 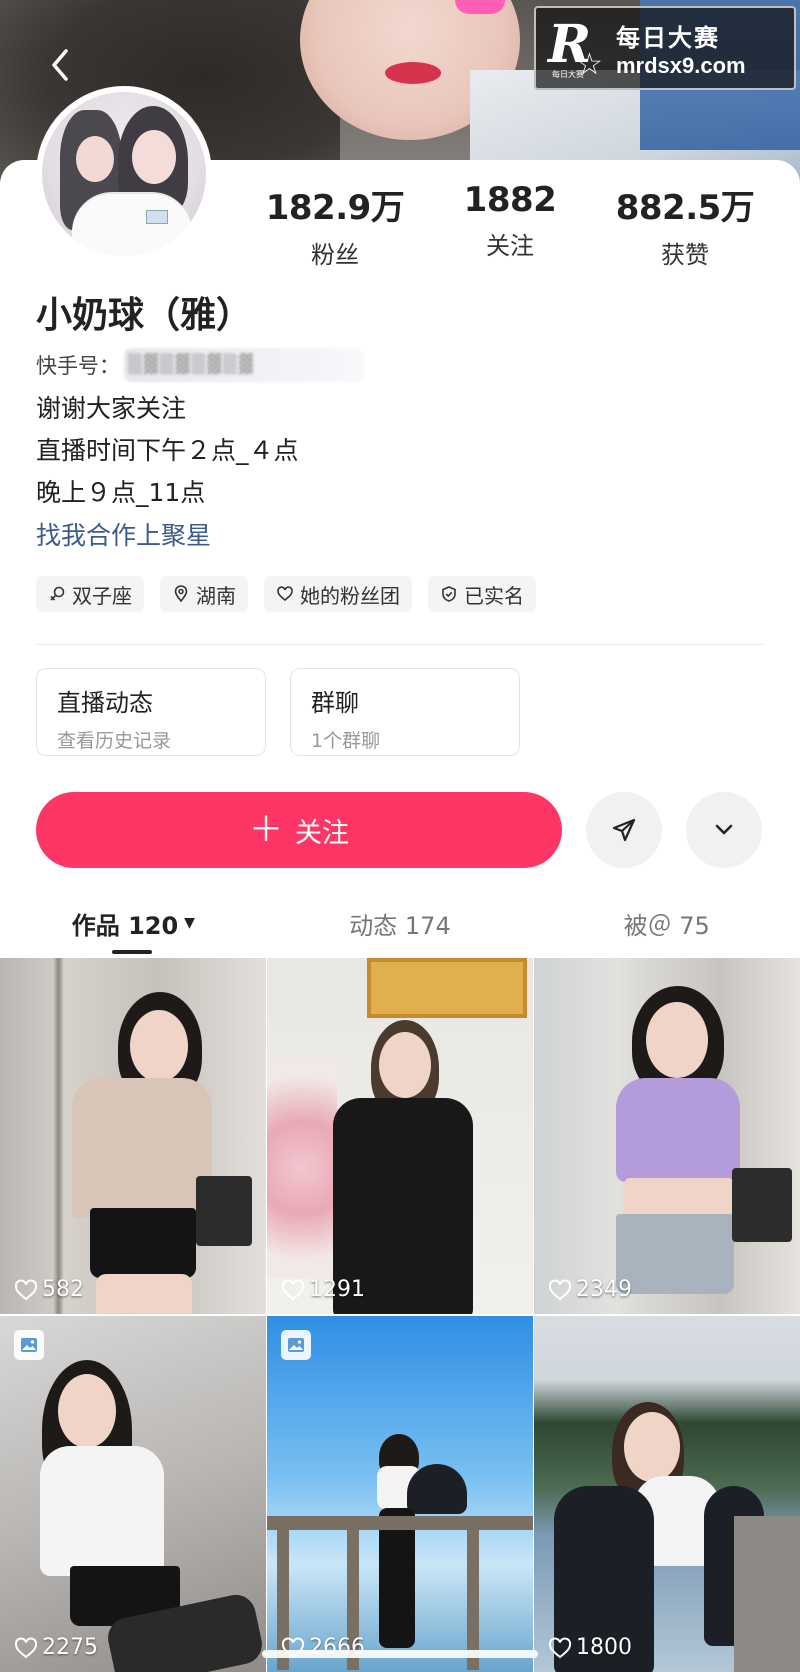 I want to click on post-likes: 1800, so click(x=590, y=1647).